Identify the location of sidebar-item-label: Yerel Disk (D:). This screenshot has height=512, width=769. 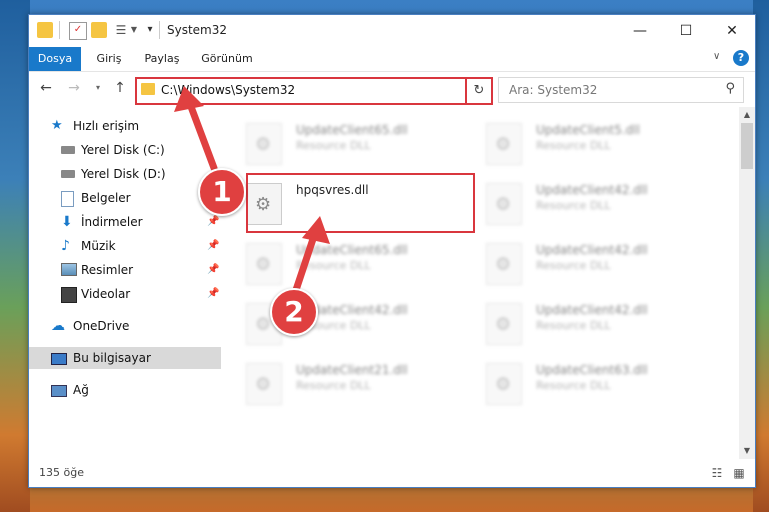
(123, 174).